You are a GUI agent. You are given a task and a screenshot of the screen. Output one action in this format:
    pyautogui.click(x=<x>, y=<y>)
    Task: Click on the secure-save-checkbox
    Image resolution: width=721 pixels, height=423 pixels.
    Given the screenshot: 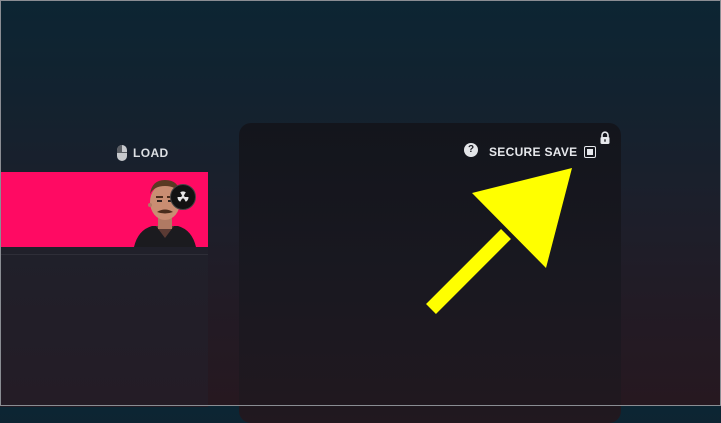 What is the action you would take?
    pyautogui.click(x=590, y=152)
    